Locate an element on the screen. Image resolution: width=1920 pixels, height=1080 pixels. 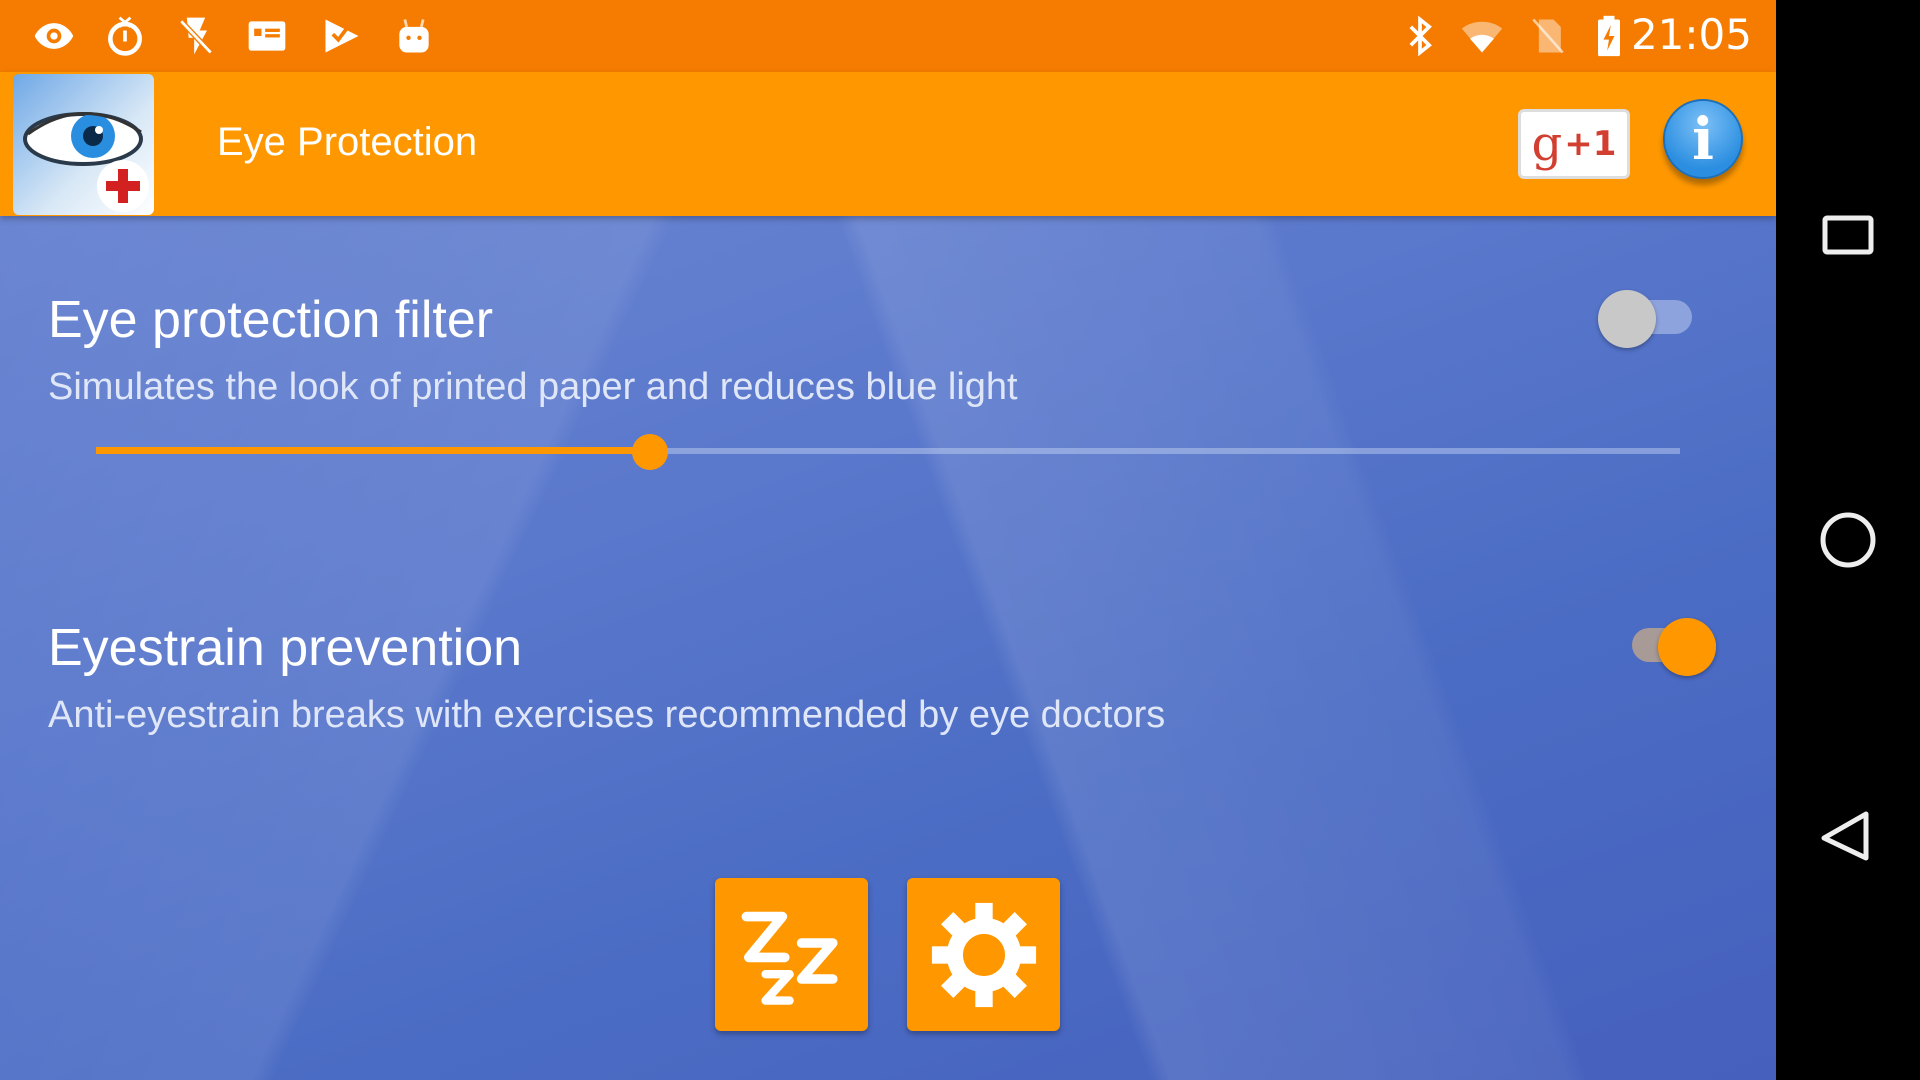
app-logo-icon is located at coordinates (83, 144).